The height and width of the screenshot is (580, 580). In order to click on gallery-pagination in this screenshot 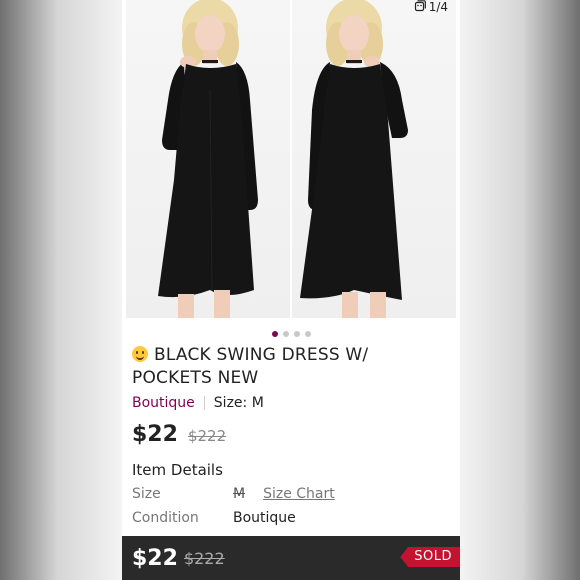, I will do `click(291, 334)`.